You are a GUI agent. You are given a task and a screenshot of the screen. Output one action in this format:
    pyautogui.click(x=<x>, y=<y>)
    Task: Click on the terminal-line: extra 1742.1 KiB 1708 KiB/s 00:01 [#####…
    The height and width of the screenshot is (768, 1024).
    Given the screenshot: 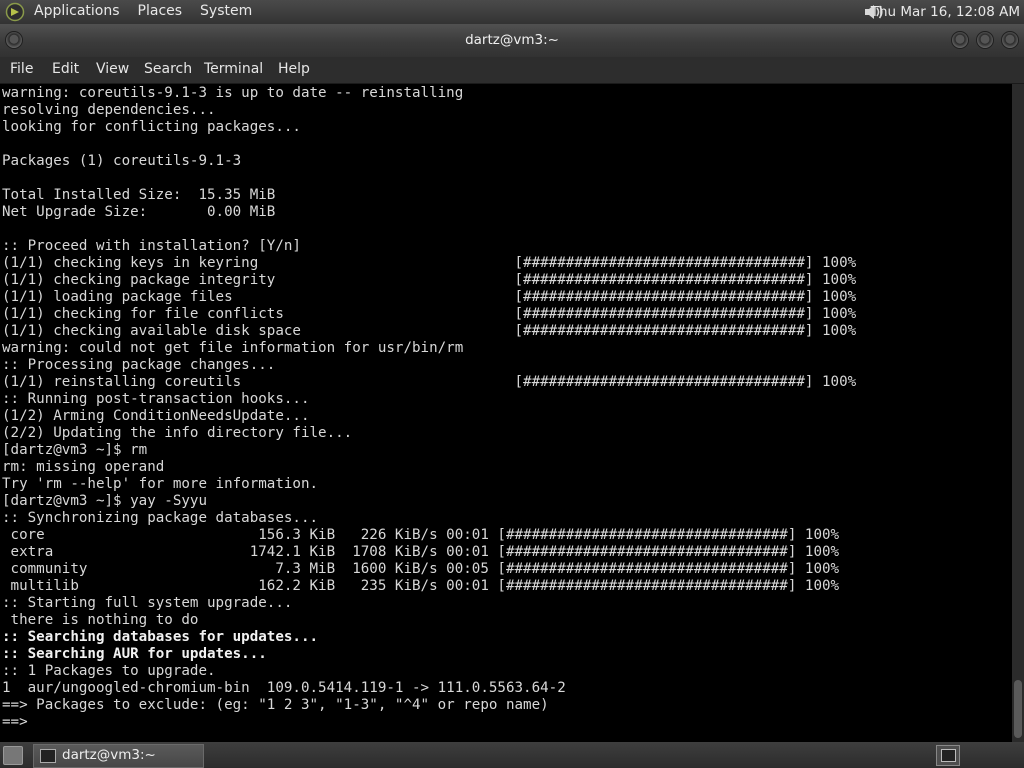 What is the action you would take?
    pyautogui.click(x=421, y=552)
    